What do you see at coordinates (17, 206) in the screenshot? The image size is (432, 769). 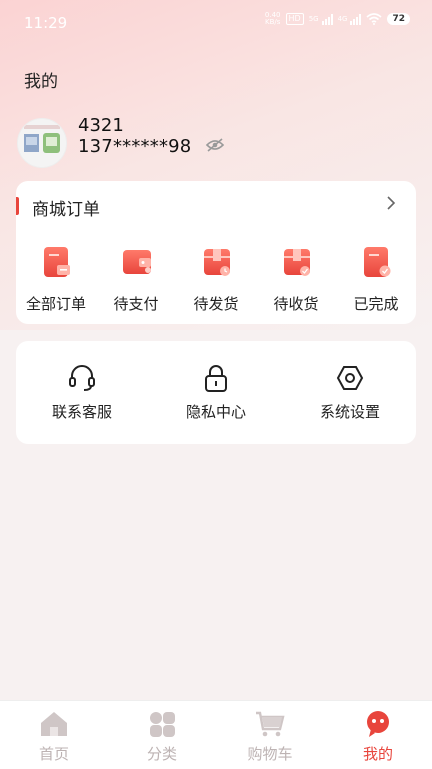 I see `section-accent-bar` at bounding box center [17, 206].